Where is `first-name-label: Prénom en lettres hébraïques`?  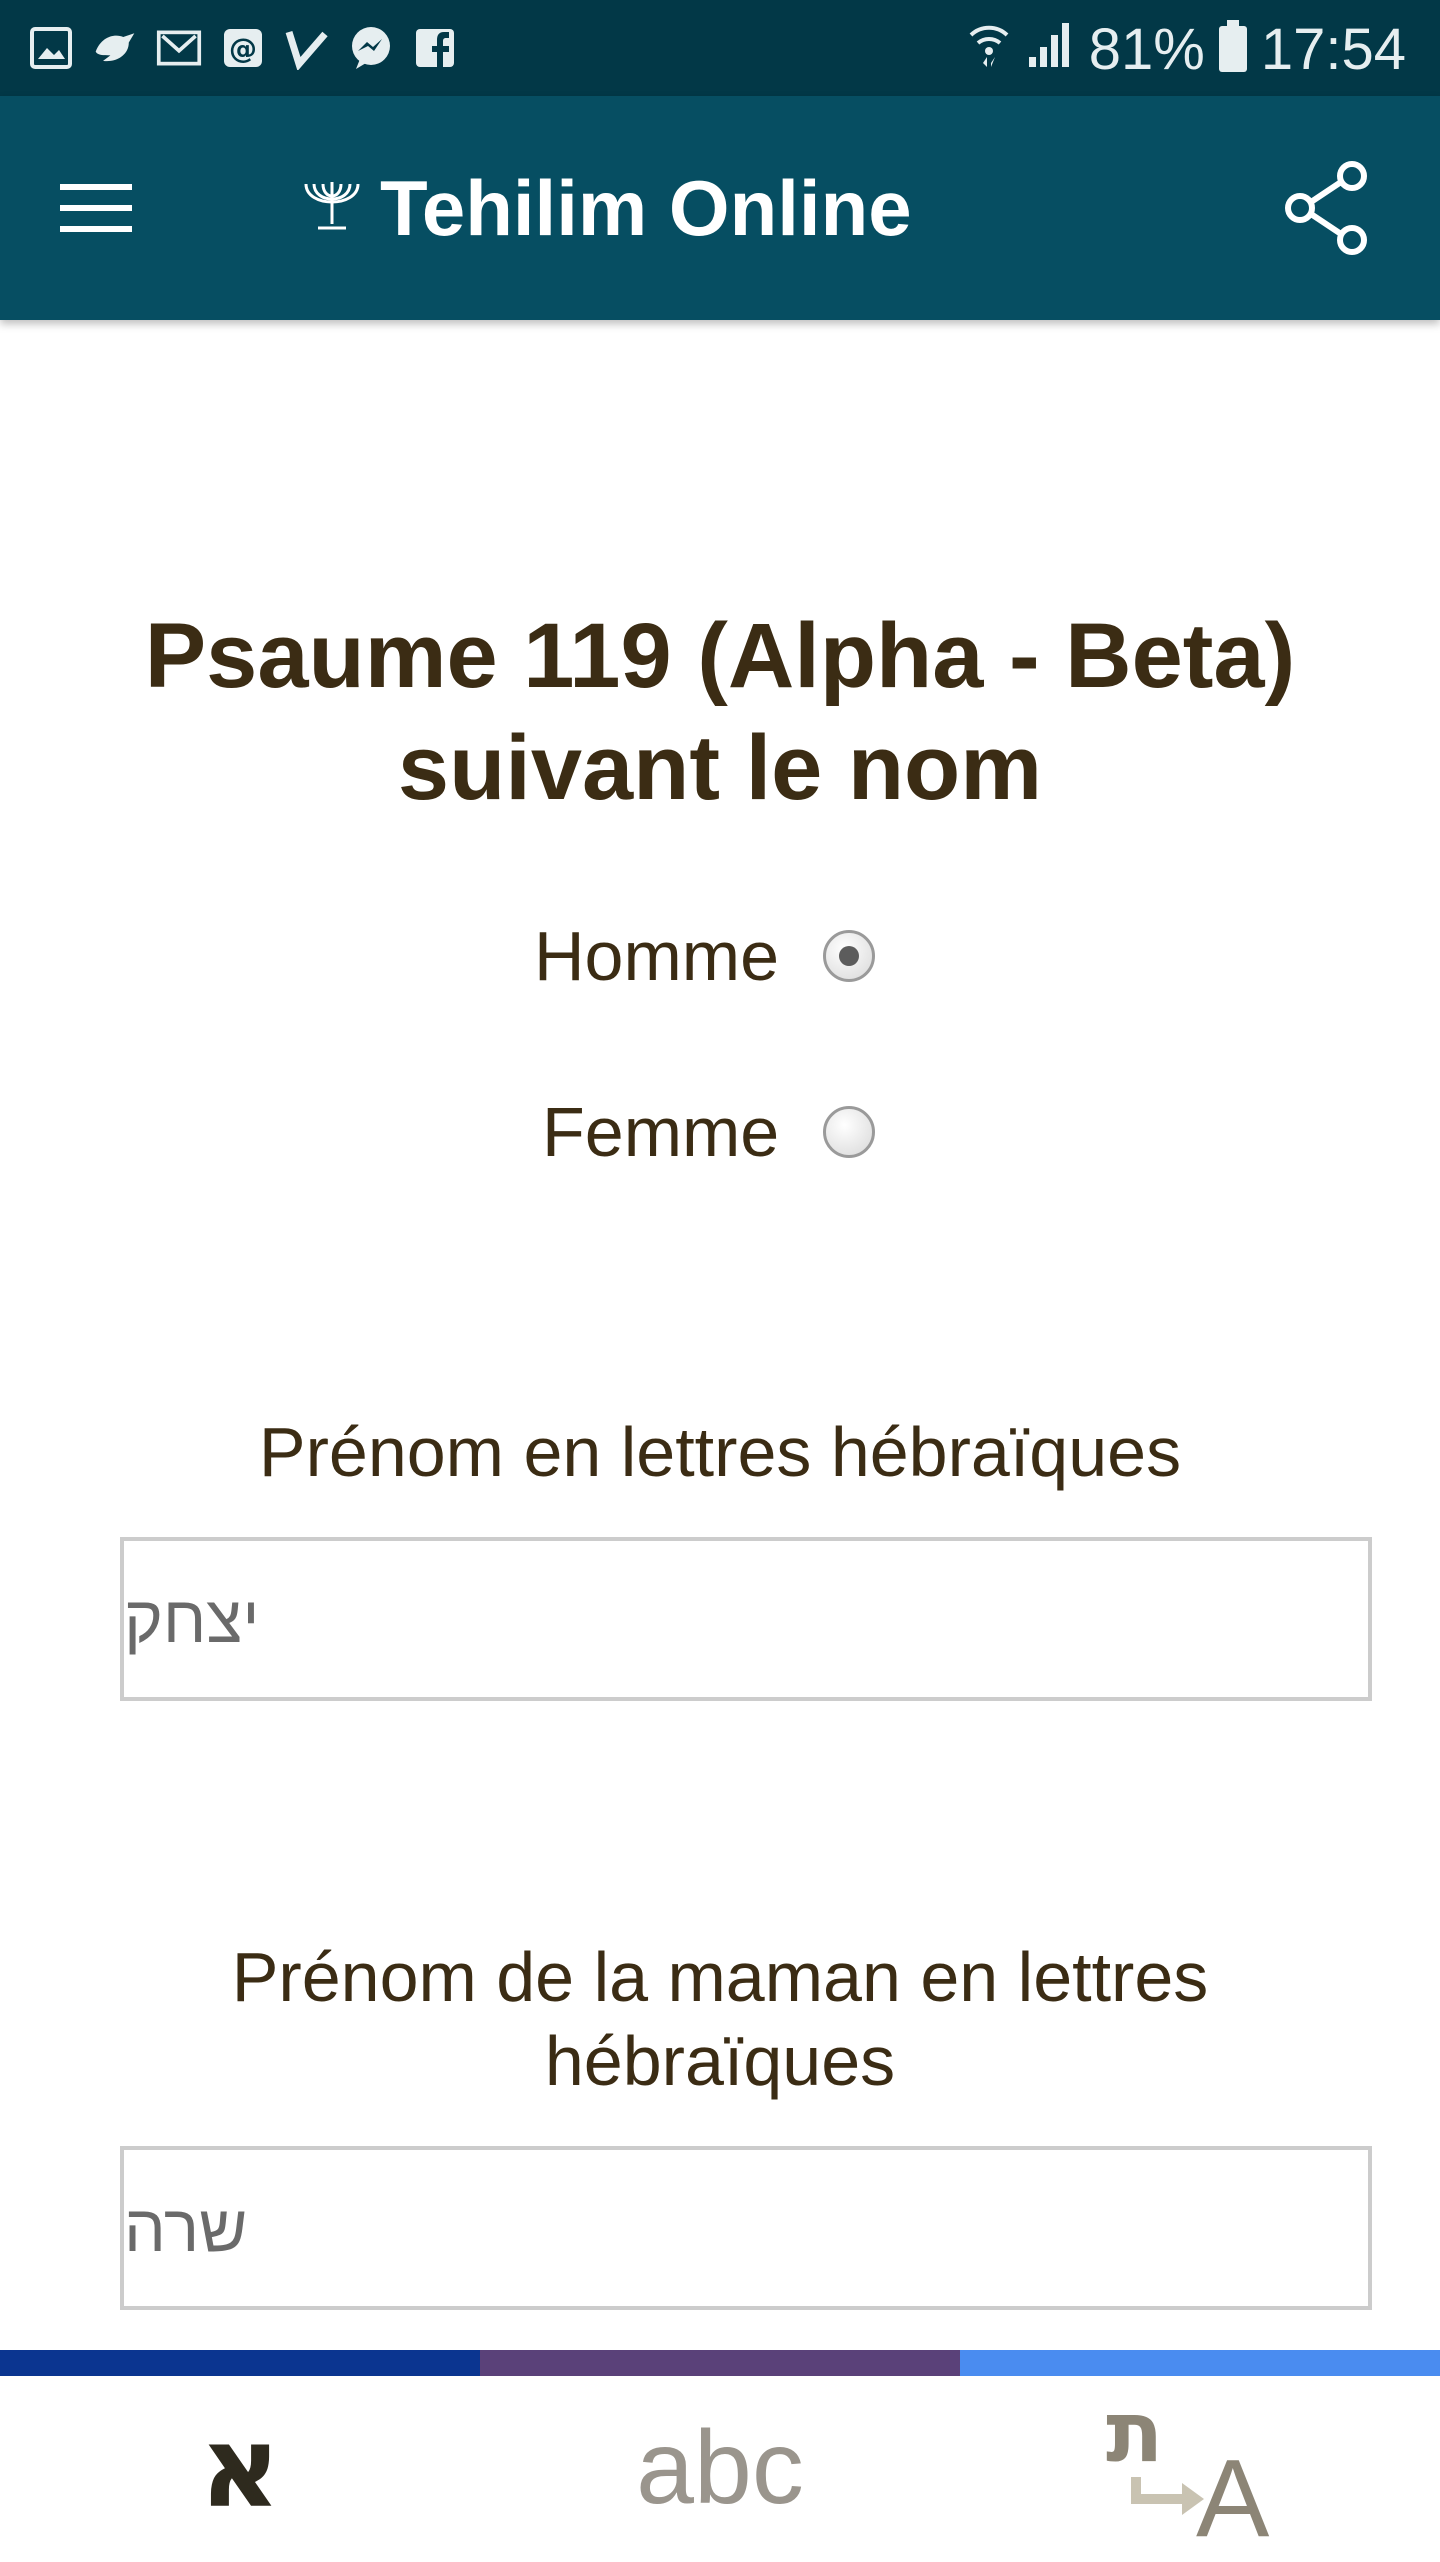 first-name-label: Prénom en lettres hébraïques is located at coordinates (720, 1452).